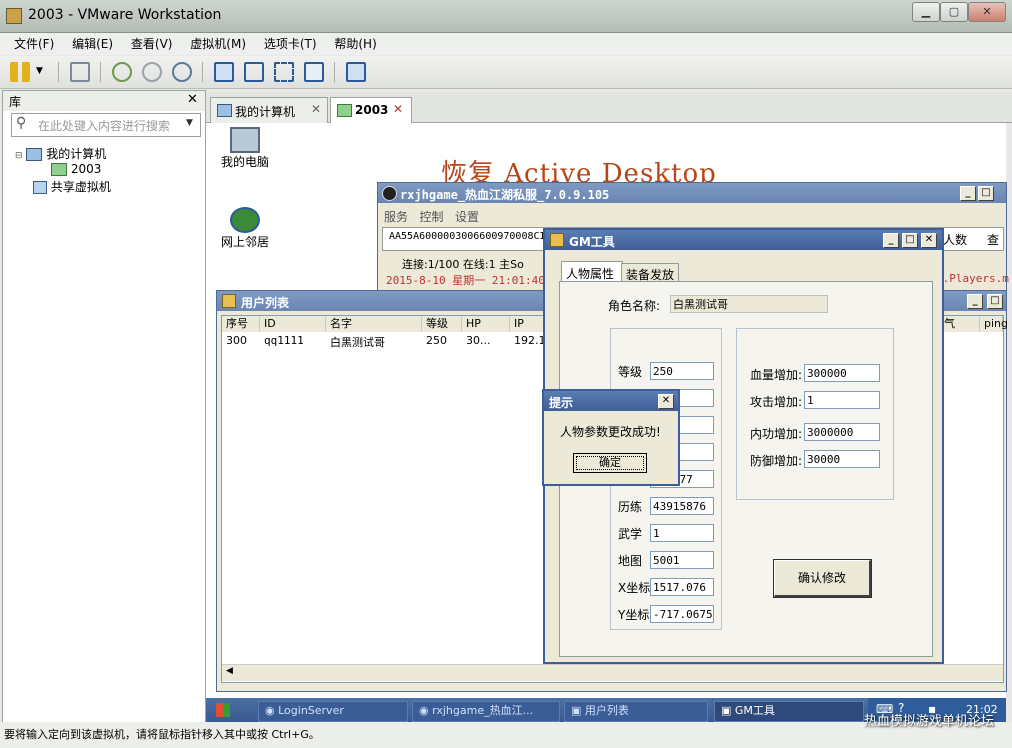 The height and width of the screenshot is (748, 1012). Describe the element at coordinates (244, 242) in the screenshot. I see `desktop-icon-label: 网上邻居` at that location.